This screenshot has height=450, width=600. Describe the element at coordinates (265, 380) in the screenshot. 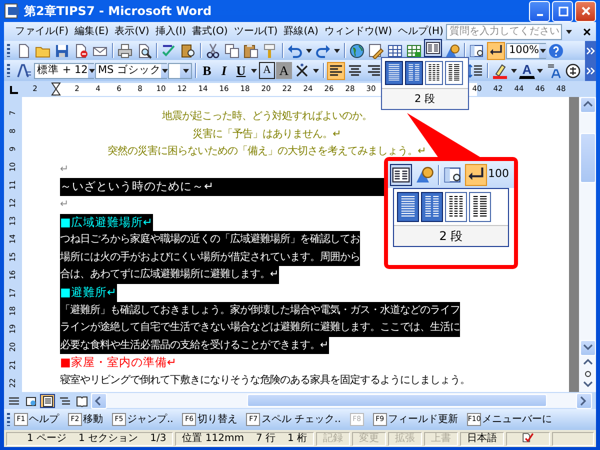

I see `body-text: 寝室やリビングで倒れて下敷きになりそうな危険のある家具を固定するようにしましょう。` at that location.